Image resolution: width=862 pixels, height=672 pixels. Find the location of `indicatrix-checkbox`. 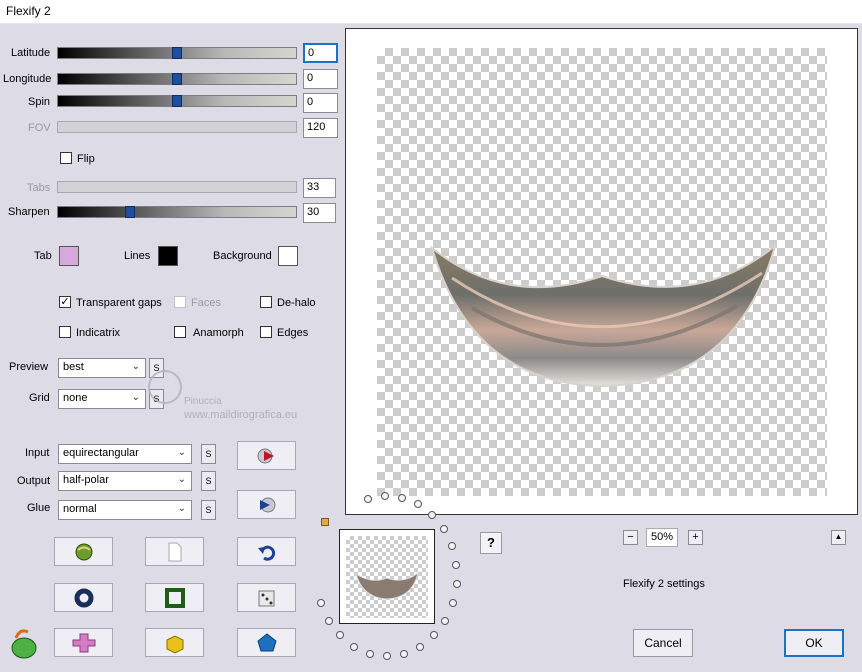

indicatrix-checkbox is located at coordinates (65, 332).